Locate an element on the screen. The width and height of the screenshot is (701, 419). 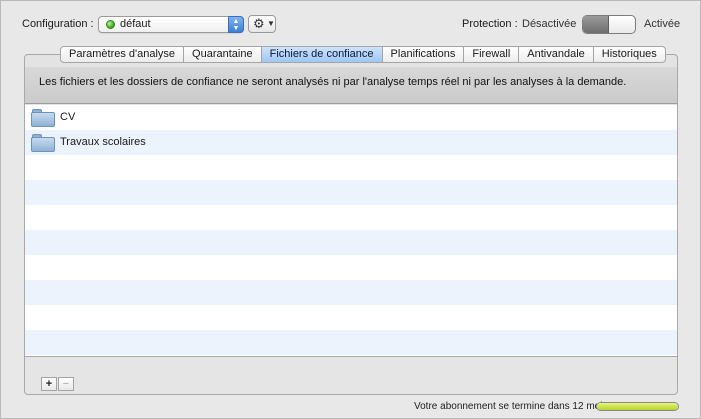
tab-quarantaine: Quarantaine is located at coordinates (223, 54).